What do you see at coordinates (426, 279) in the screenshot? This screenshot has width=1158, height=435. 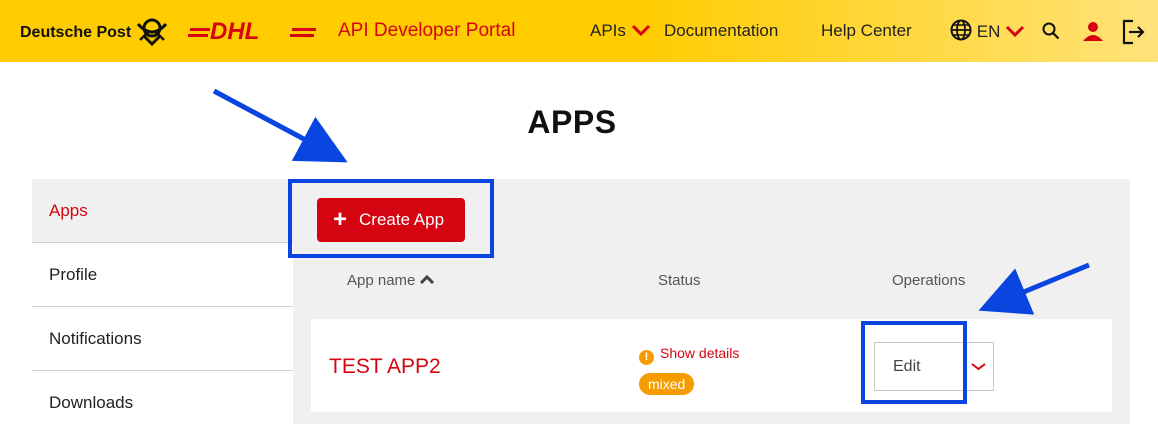 I see `sort-ascending-icon` at bounding box center [426, 279].